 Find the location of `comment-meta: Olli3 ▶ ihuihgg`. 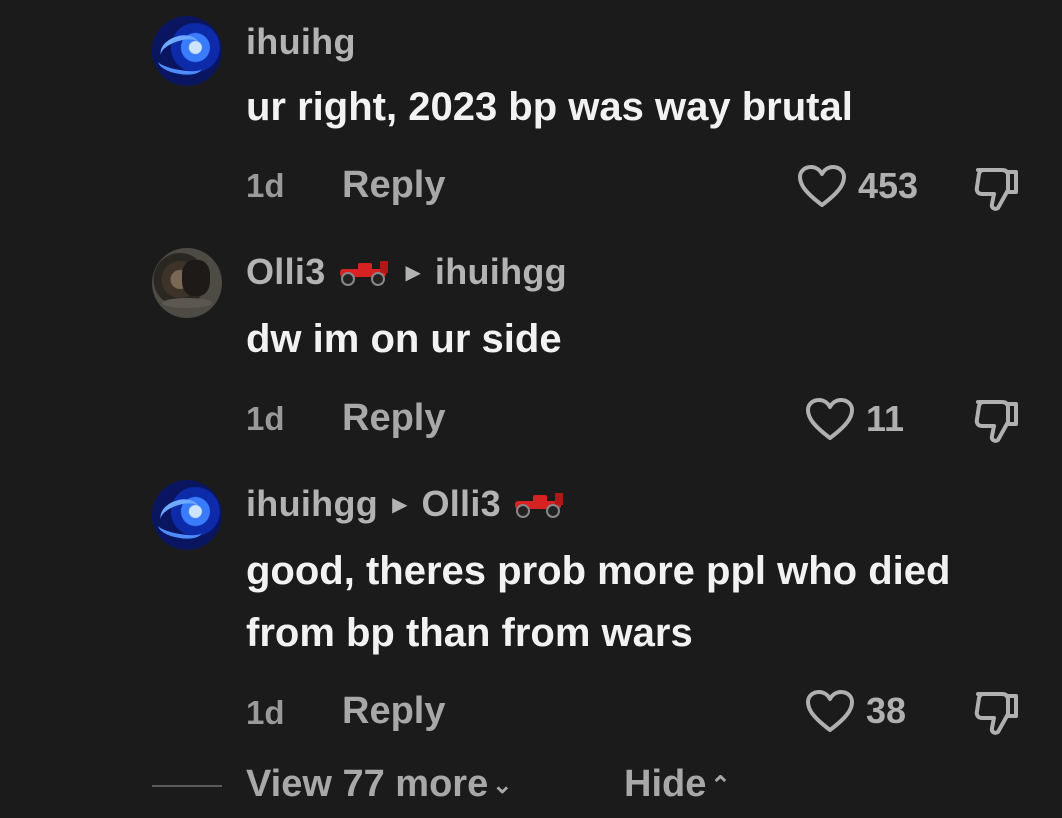

comment-meta: Olli3 ▶ ihuihgg is located at coordinates (406, 272).